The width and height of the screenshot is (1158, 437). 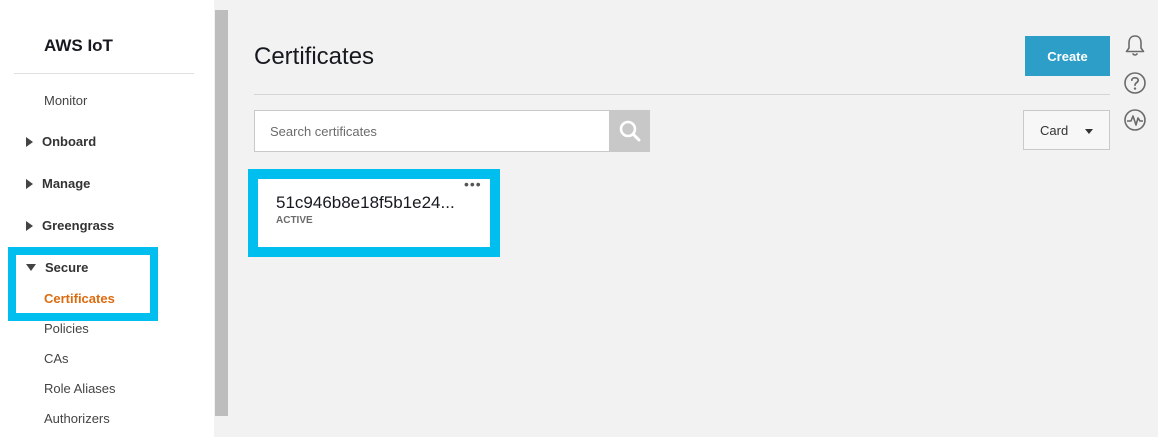 What do you see at coordinates (80, 388) in the screenshot?
I see `sidebar-item-role-aliases: Role Aliases` at bounding box center [80, 388].